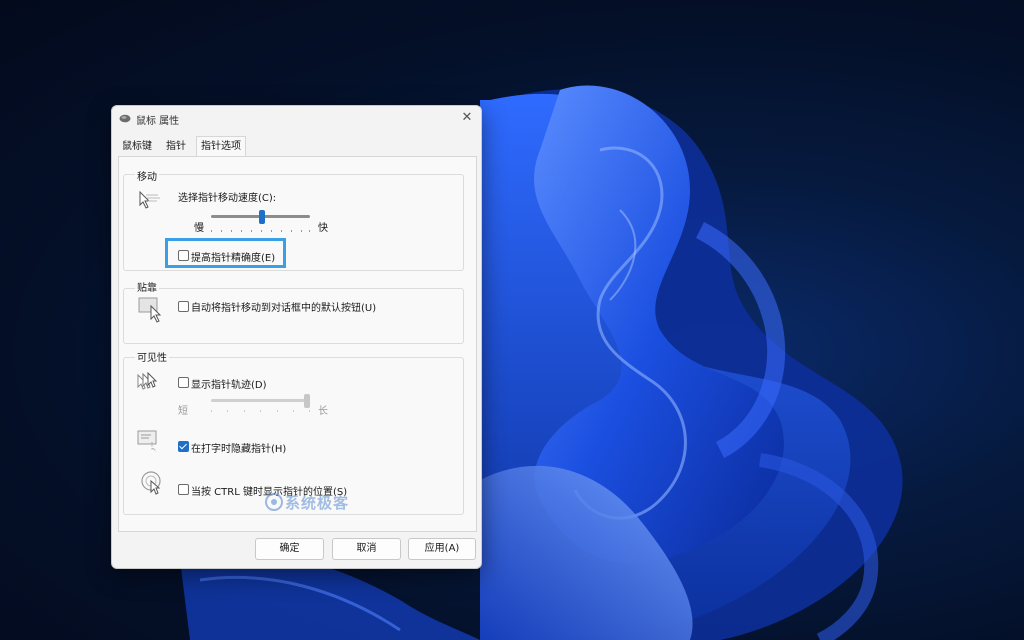  What do you see at coordinates (147, 286) in the screenshot?
I see `snap-to-group-title: 贴靠` at bounding box center [147, 286].